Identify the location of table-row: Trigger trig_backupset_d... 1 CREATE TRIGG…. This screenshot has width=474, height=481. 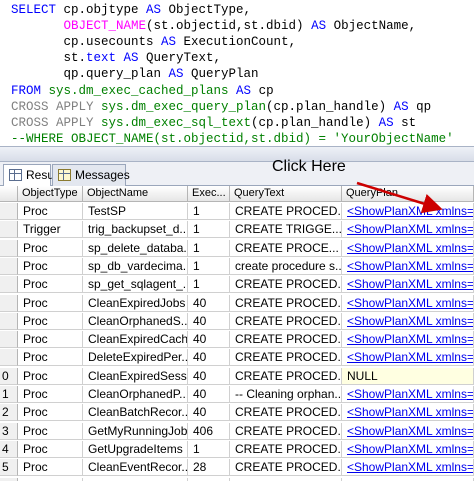
(237, 230).